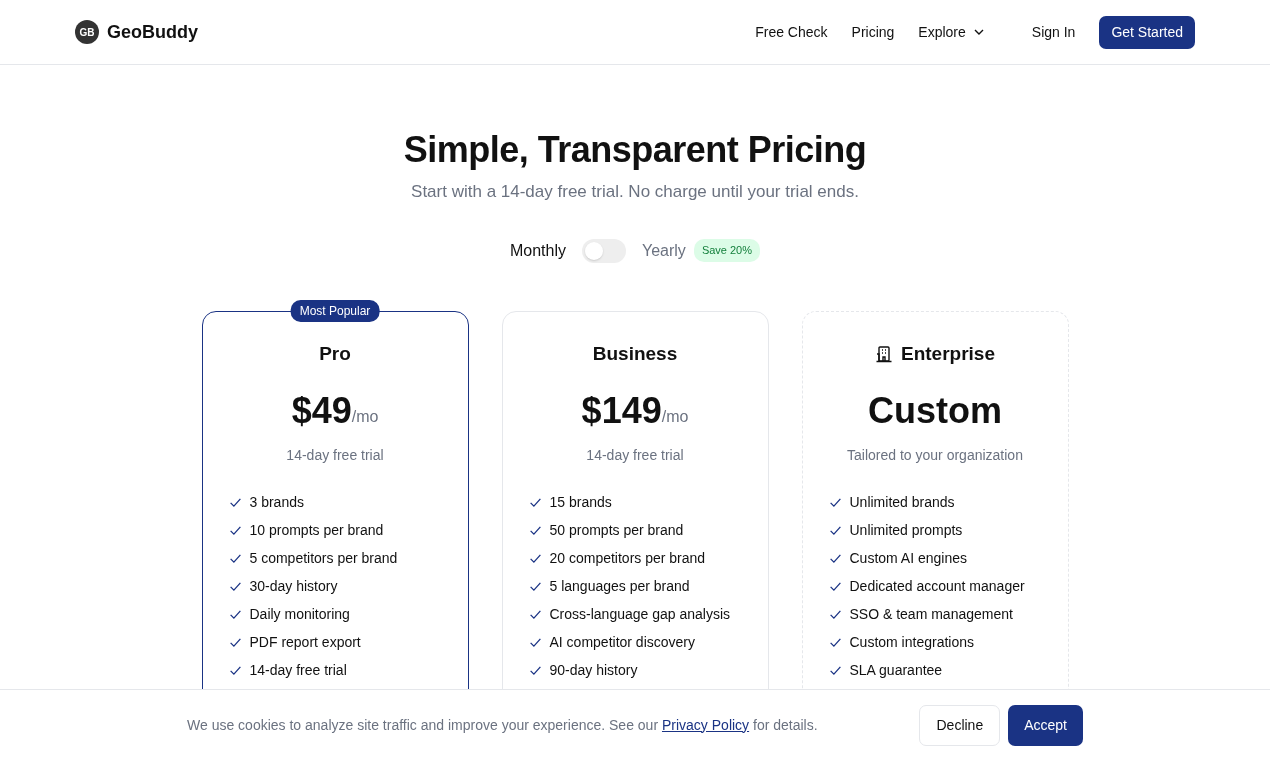 Image resolution: width=1270 pixels, height=760 pixels. I want to click on feature-item: 50 prompts per brand, so click(616, 531).